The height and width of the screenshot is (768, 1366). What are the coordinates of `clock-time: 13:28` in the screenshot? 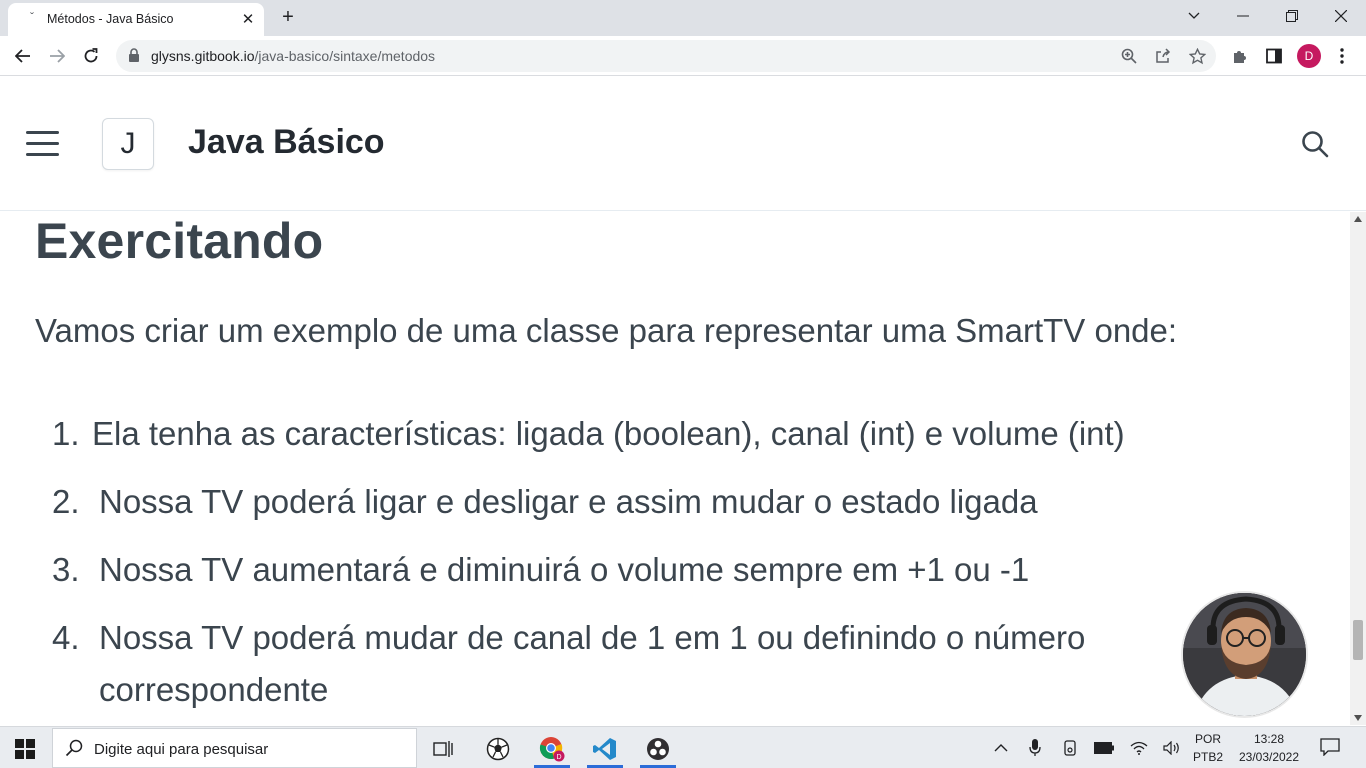 It's located at (1269, 739).